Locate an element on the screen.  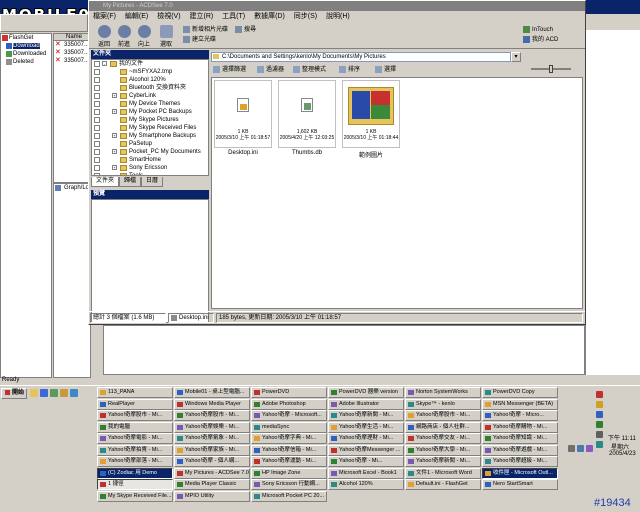
filter-button: 過濾器 is located at coordinates (270, 70).